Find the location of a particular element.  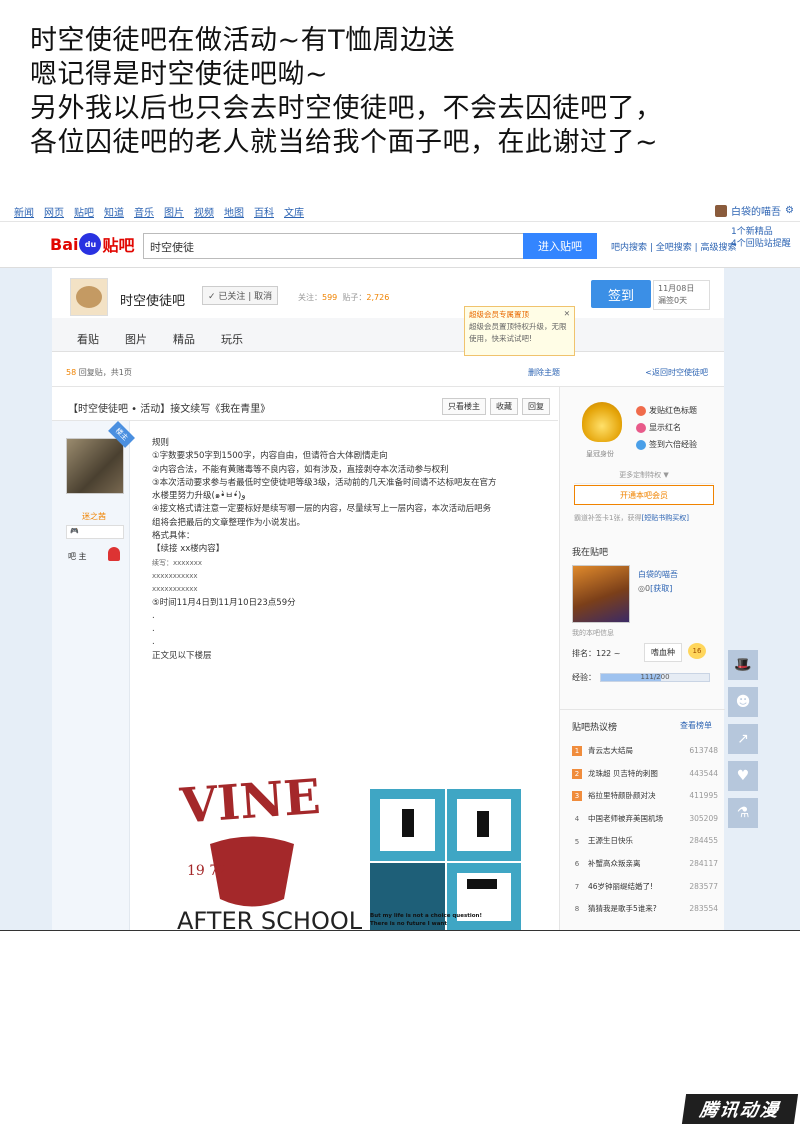

post-line: ①字数要求50字到1500字，内容自由，但请符合大体剧情走向 is located at coordinates (270, 456).